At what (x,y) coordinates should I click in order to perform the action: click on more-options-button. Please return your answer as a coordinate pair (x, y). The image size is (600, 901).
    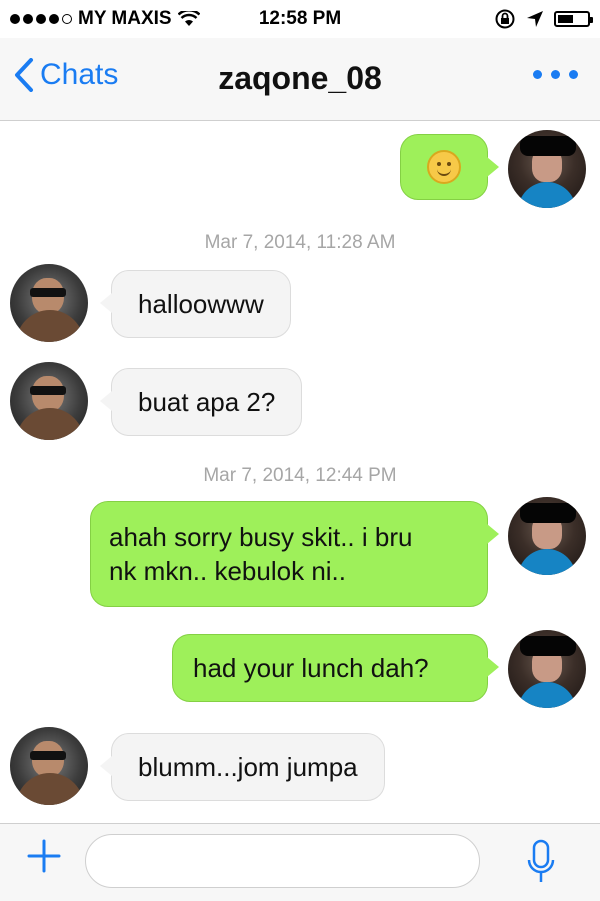
    Looking at the image, I should click on (555, 74).